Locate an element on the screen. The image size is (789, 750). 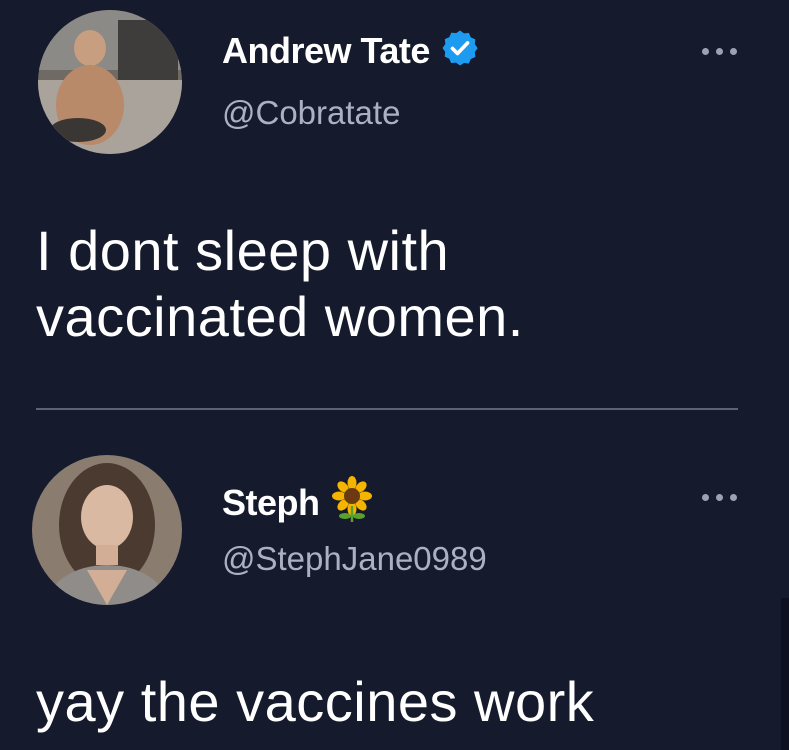
display-name: Andrew Tate is located at coordinates (326, 51).